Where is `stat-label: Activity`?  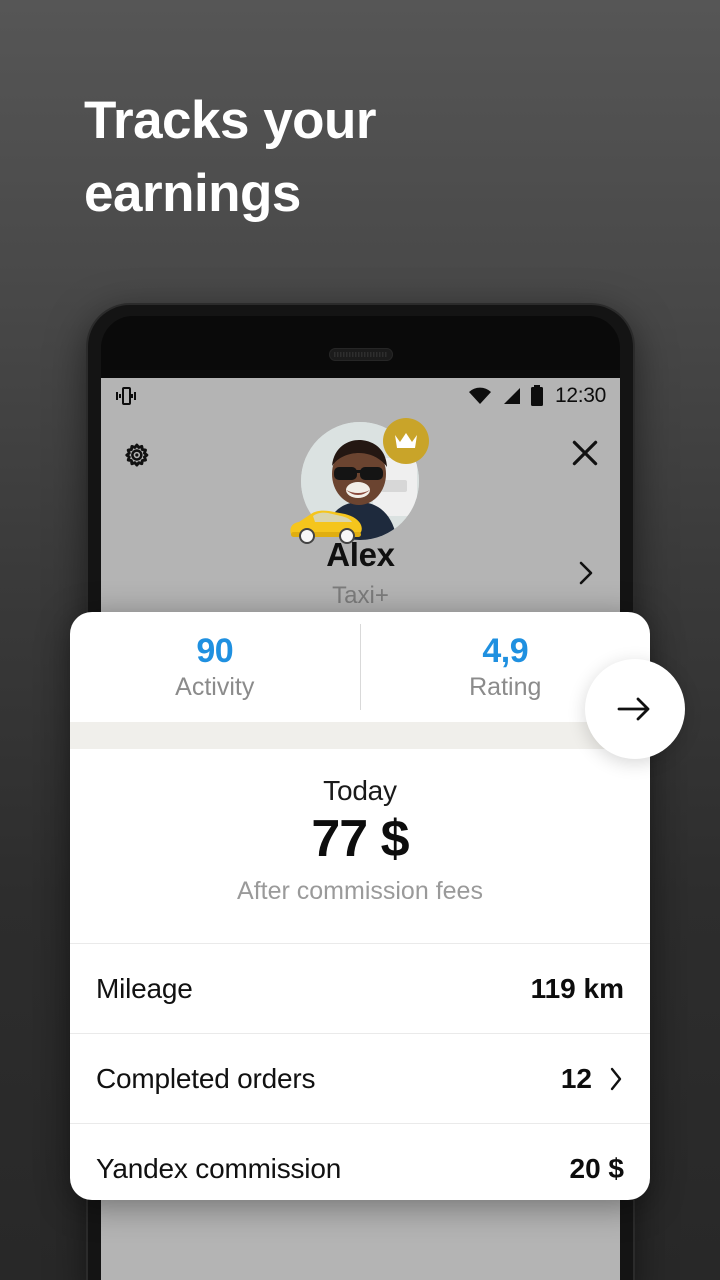 stat-label: Activity is located at coordinates (215, 687).